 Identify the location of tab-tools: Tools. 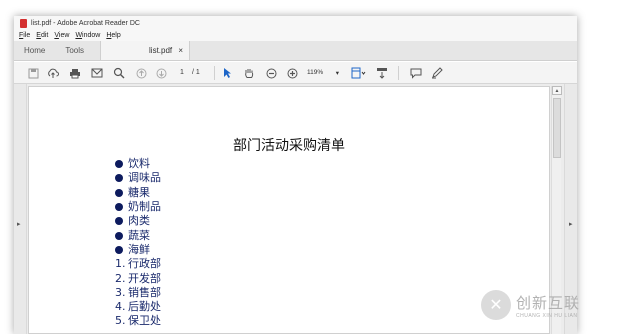
(74, 50).